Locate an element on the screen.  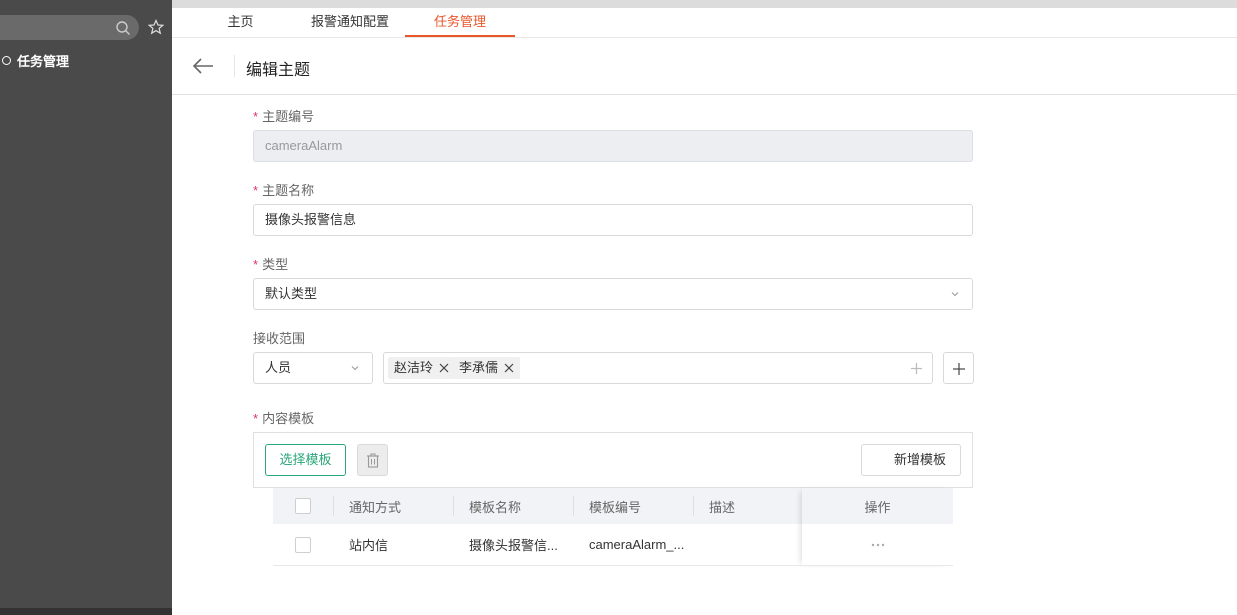
receiver-tags-input: 赵洁玲 李承儒 is located at coordinates (658, 368).